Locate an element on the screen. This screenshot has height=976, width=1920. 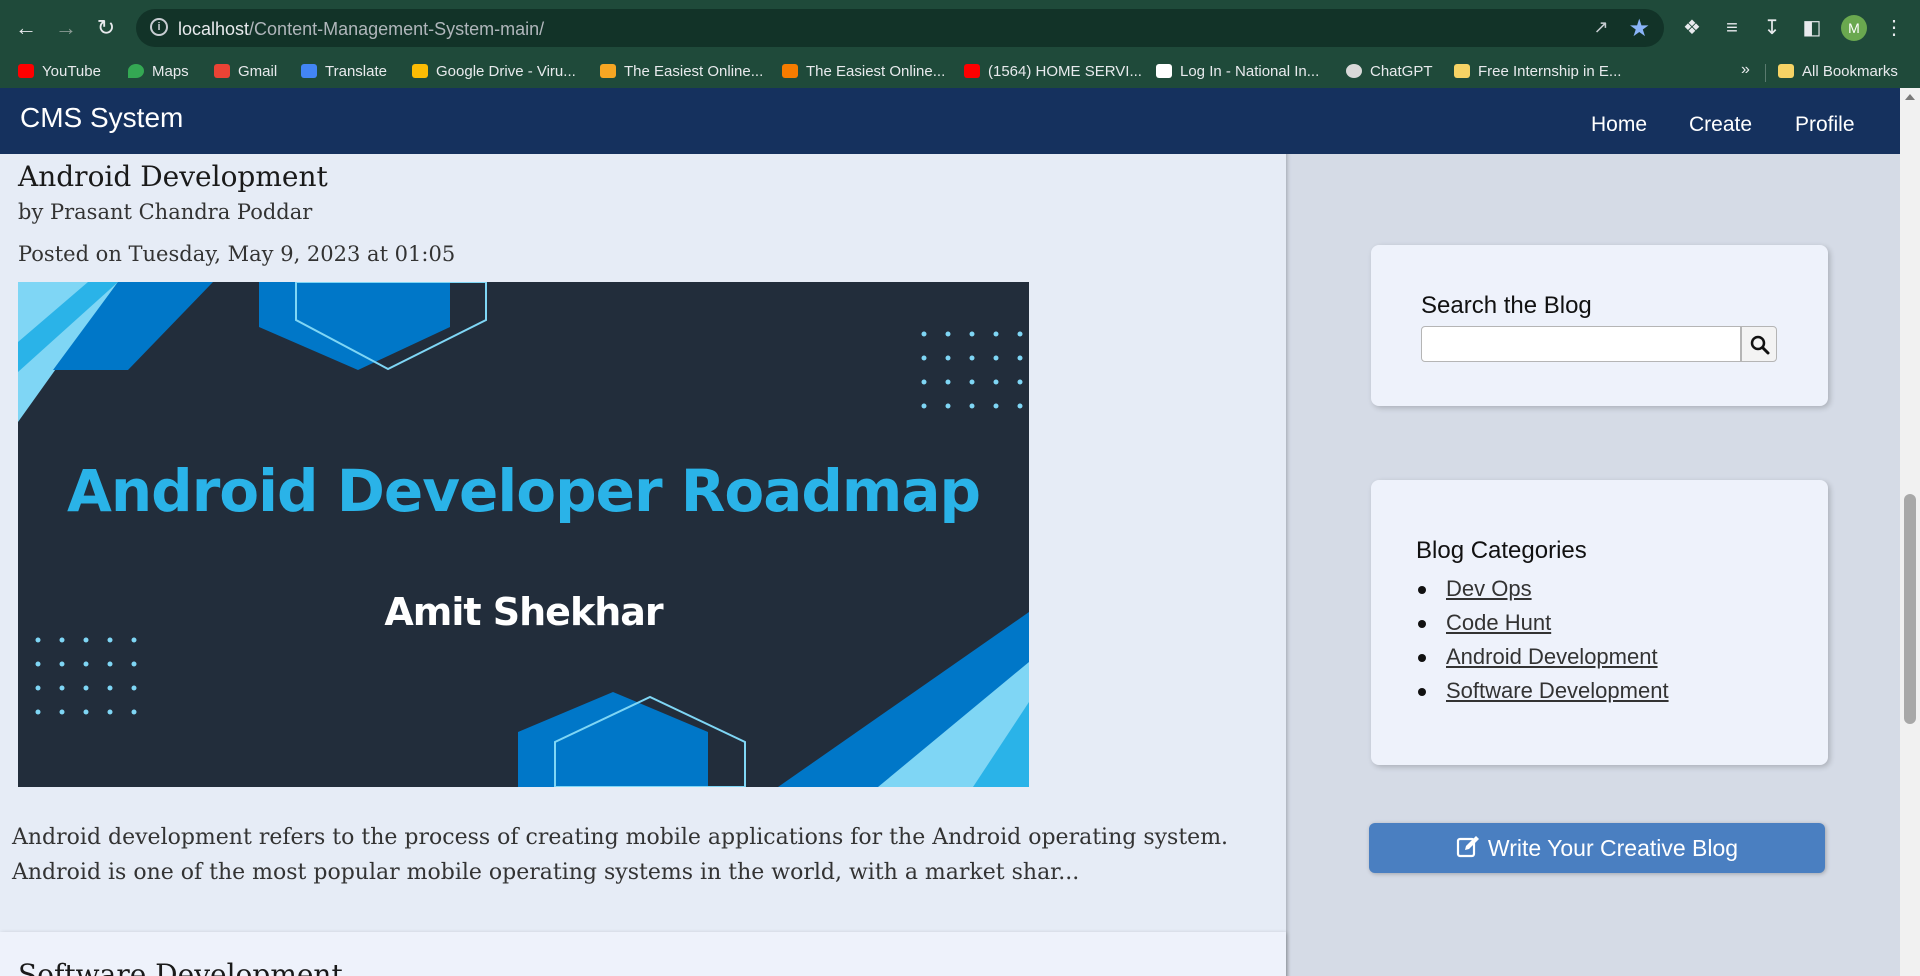
site-info-icon: i is located at coordinates (159, 27).